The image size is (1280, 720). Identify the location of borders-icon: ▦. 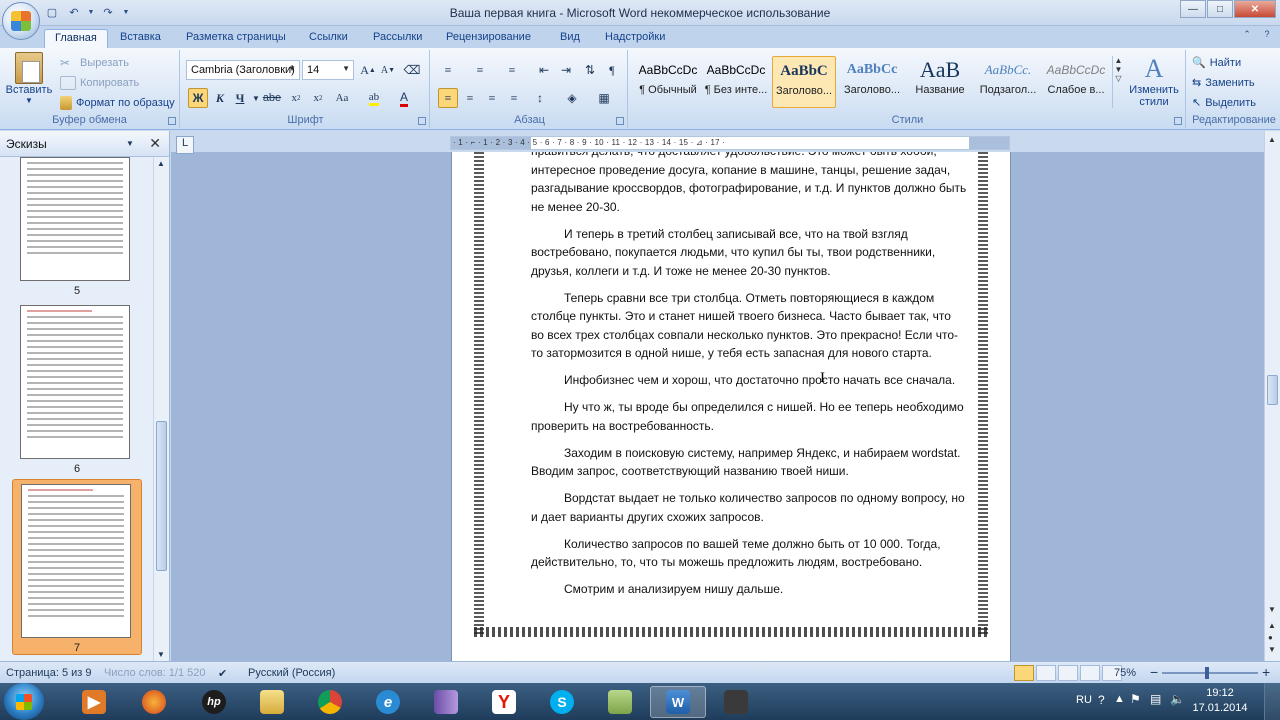
(604, 98).